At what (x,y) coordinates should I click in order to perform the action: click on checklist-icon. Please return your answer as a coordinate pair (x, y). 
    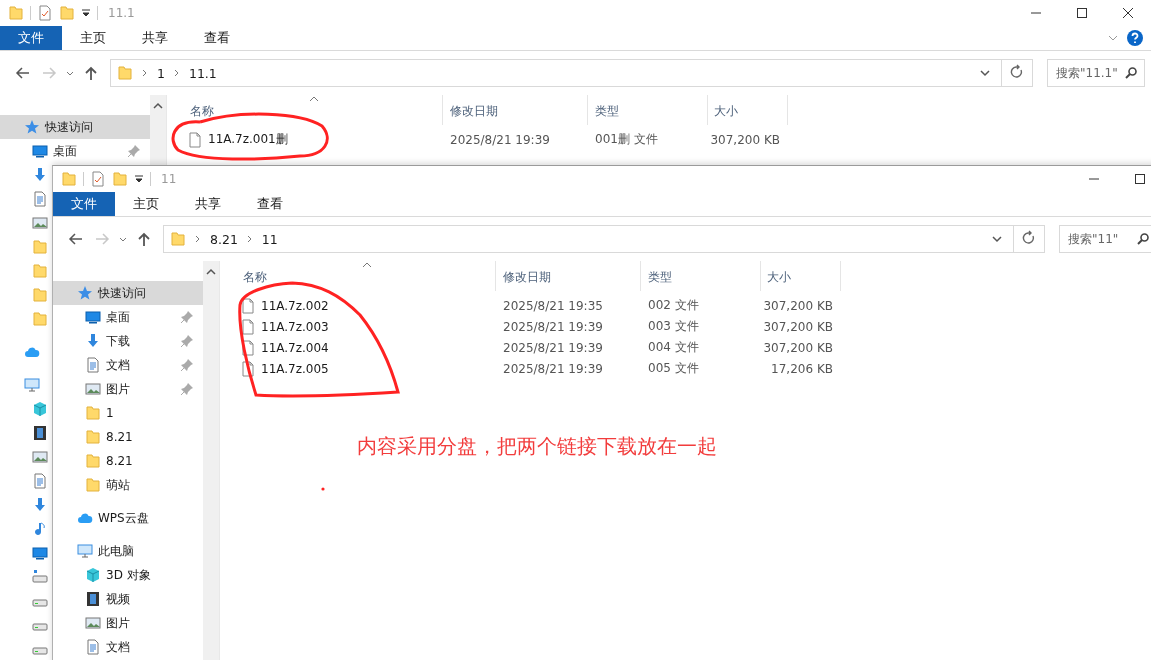
    Looking at the image, I should click on (45, 13).